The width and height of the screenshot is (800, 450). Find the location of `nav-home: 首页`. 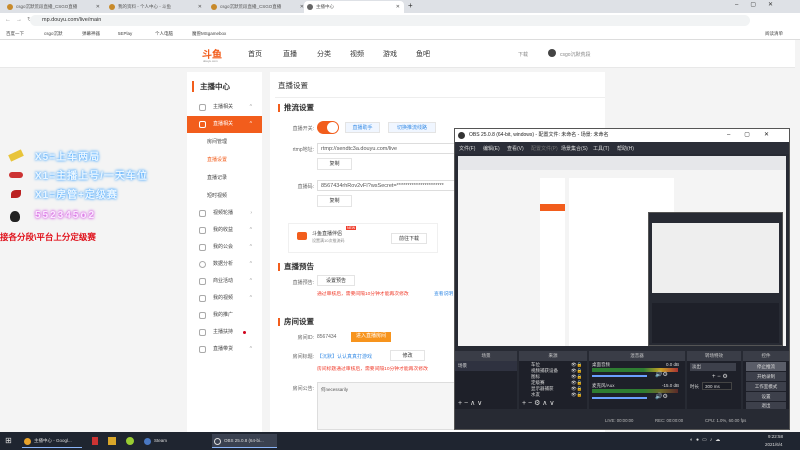

nav-home: 首页 is located at coordinates (255, 54).